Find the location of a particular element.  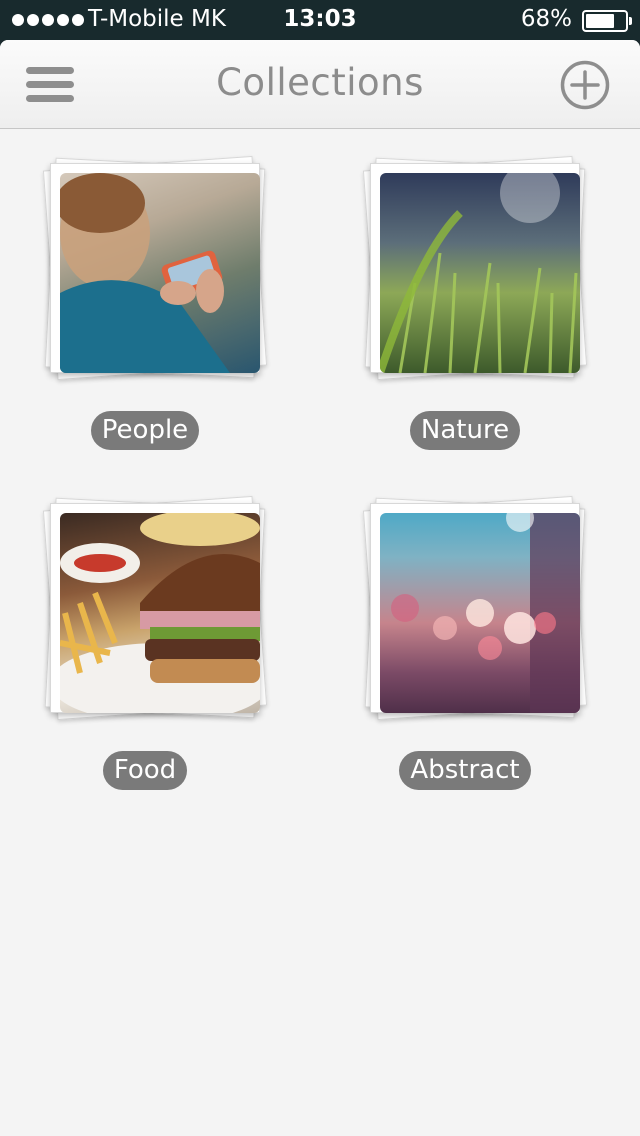

collection-tile-nature: Nature is located at coordinates (465, 296).